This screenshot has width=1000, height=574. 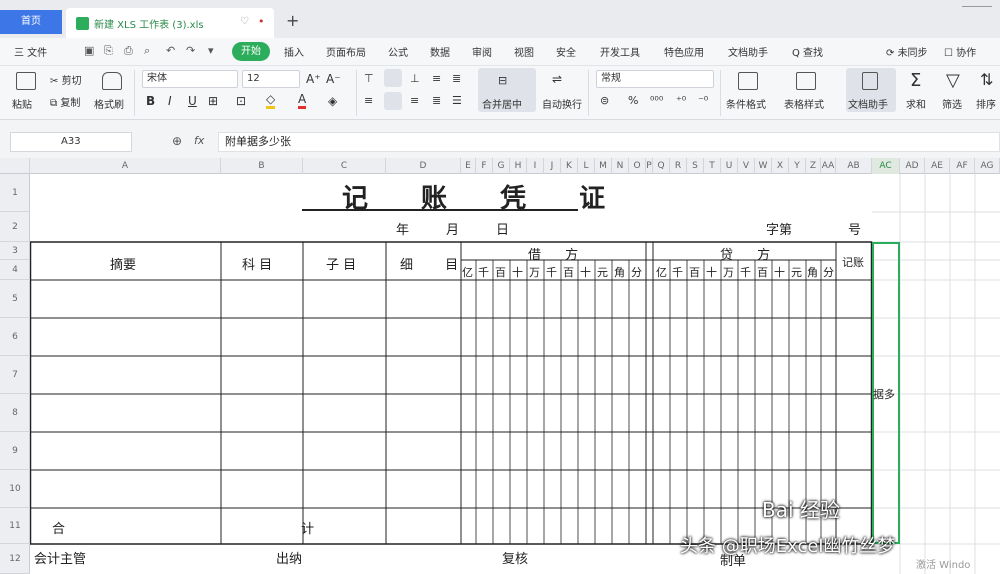 What do you see at coordinates (423, 166) in the screenshot?
I see `column-header: D` at bounding box center [423, 166].